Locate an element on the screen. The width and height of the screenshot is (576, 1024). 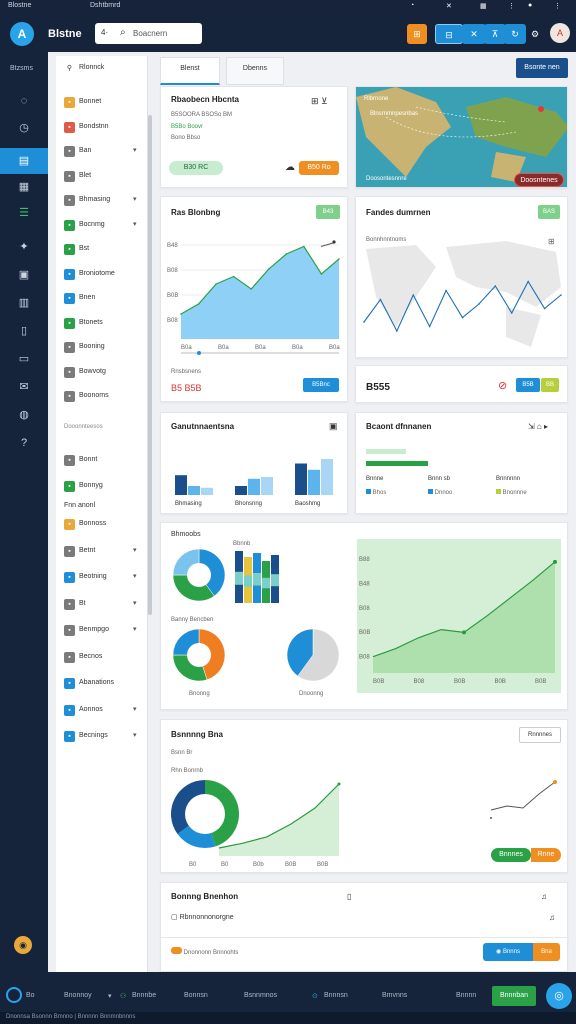
notification-icon: ⊞ is located at coordinates (417, 34).